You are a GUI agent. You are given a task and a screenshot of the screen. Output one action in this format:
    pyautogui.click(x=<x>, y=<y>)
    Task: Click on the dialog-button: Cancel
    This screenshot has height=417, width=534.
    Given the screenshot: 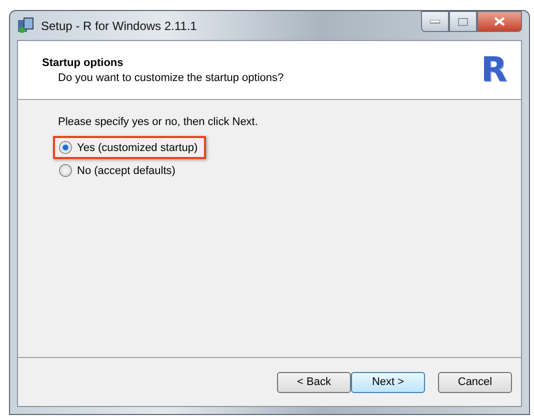 What is the action you would take?
    pyautogui.click(x=475, y=382)
    